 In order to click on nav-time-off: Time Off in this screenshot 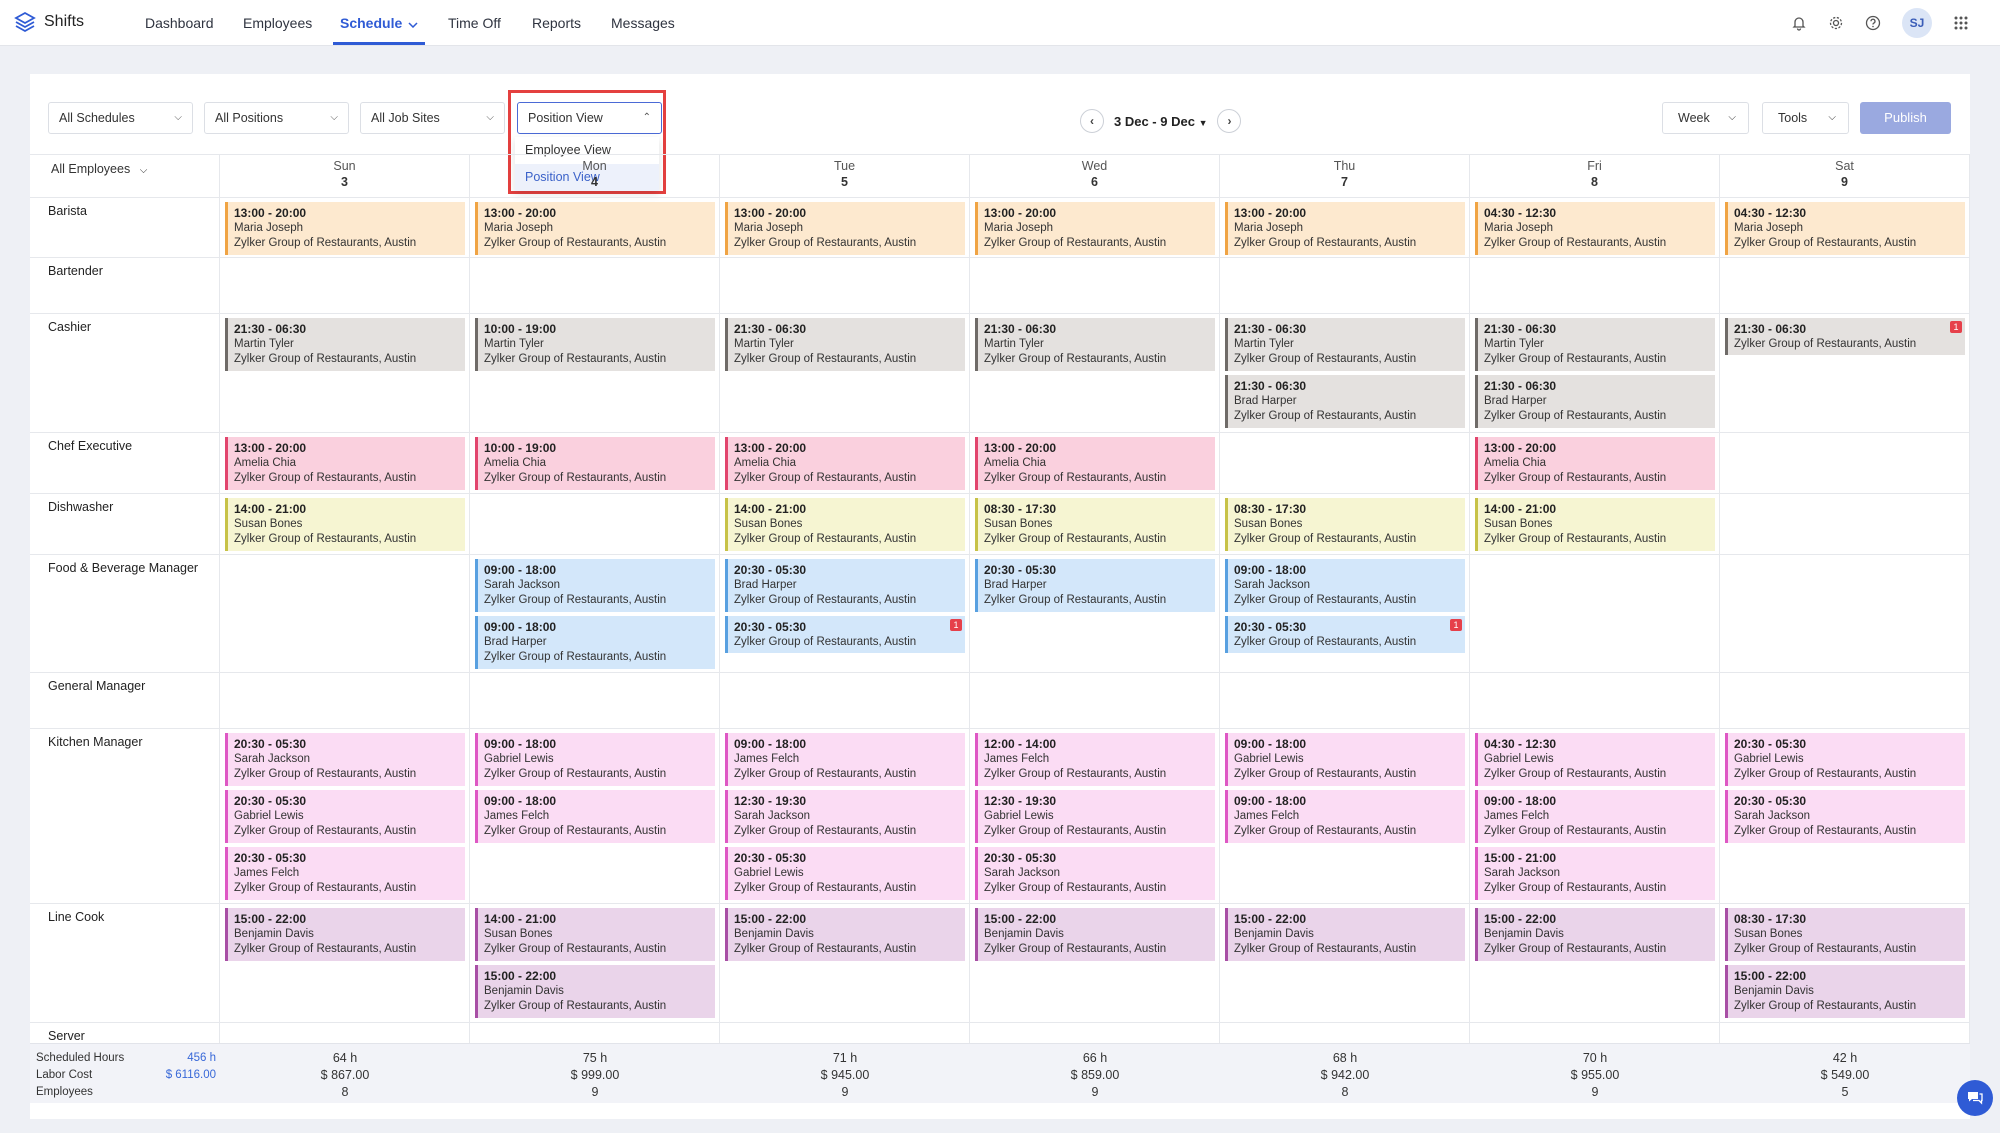, I will do `click(474, 23)`.